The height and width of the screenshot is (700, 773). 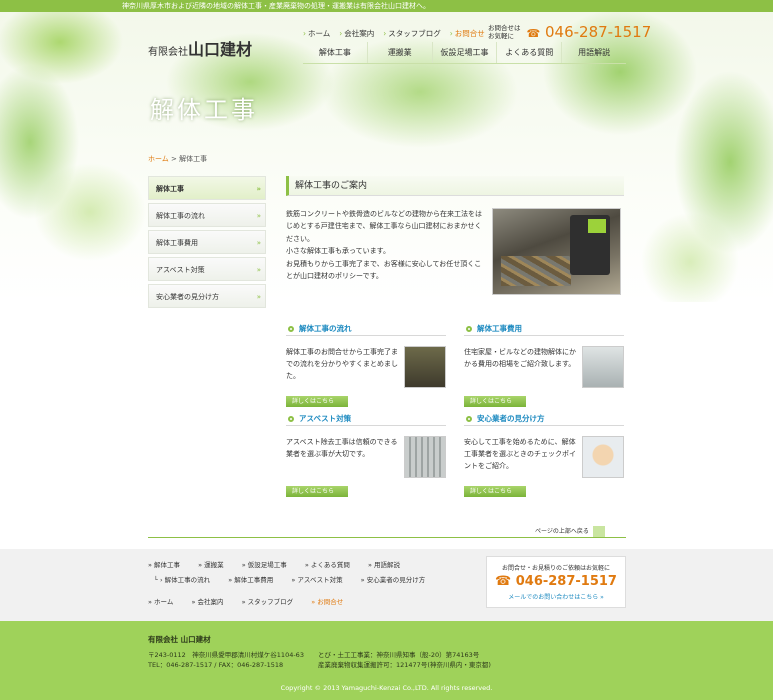 What do you see at coordinates (556, 251) in the screenshot?
I see `demolition-photo` at bounding box center [556, 251].